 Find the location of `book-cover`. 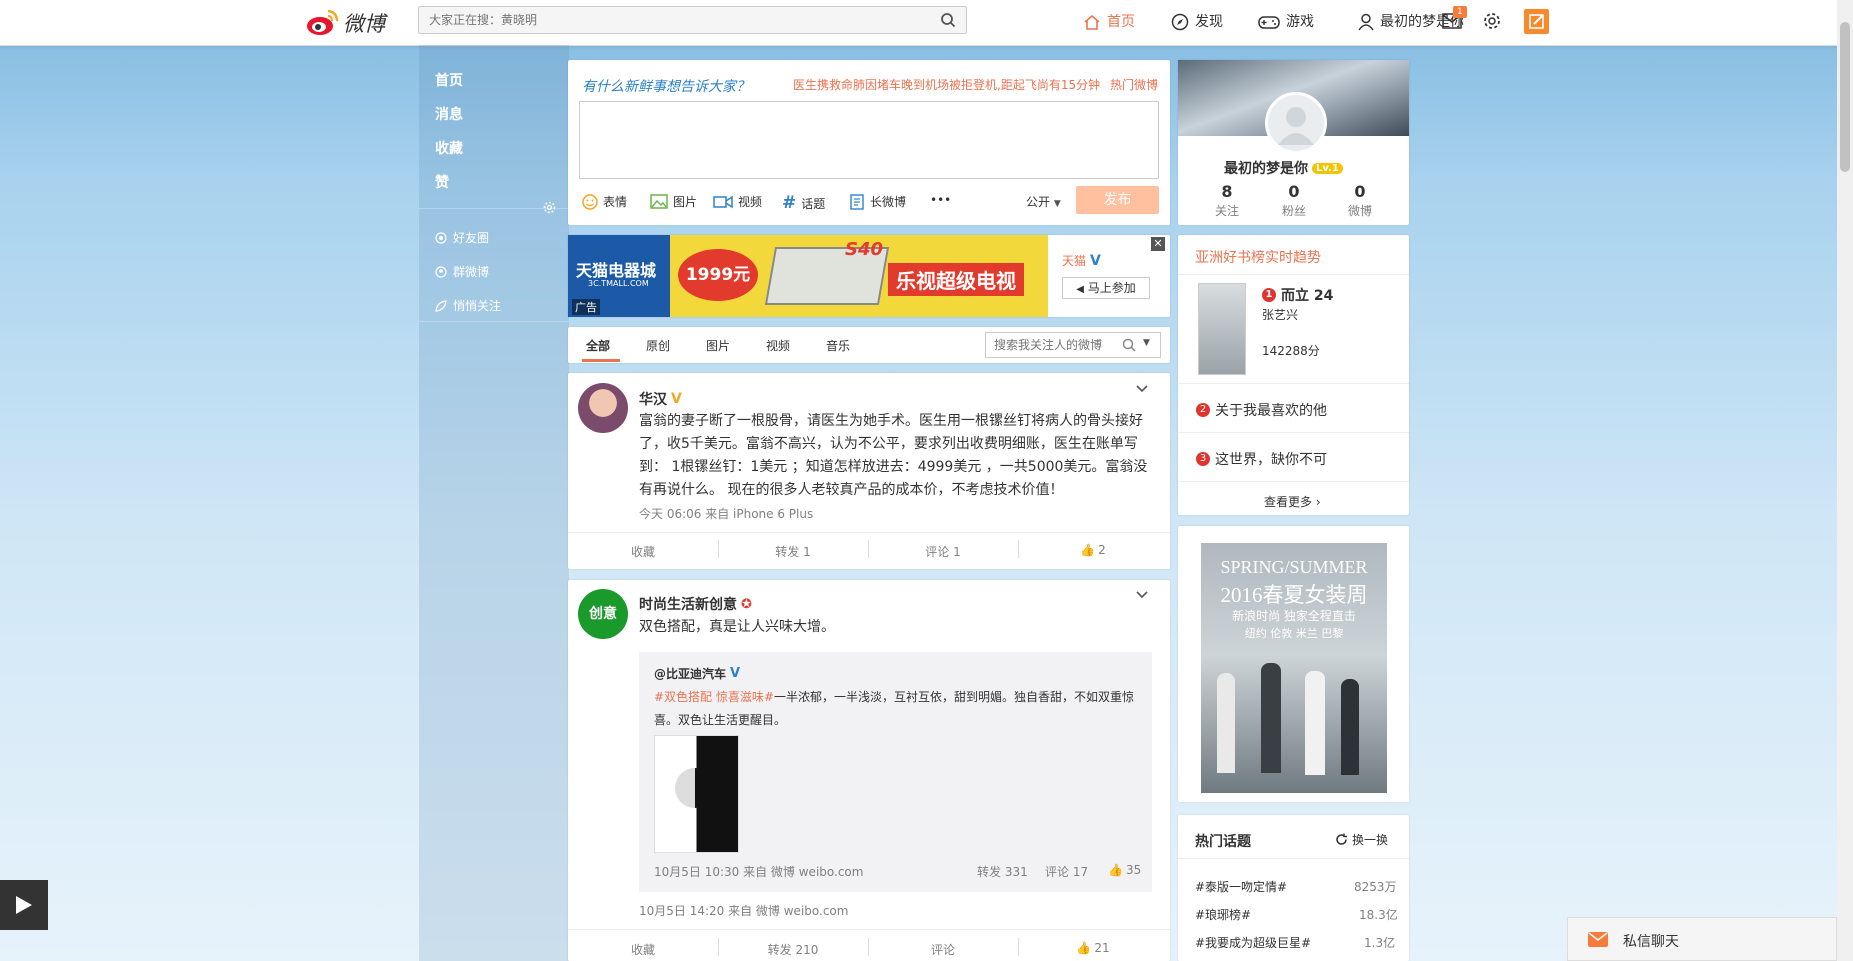

book-cover is located at coordinates (1222, 329).